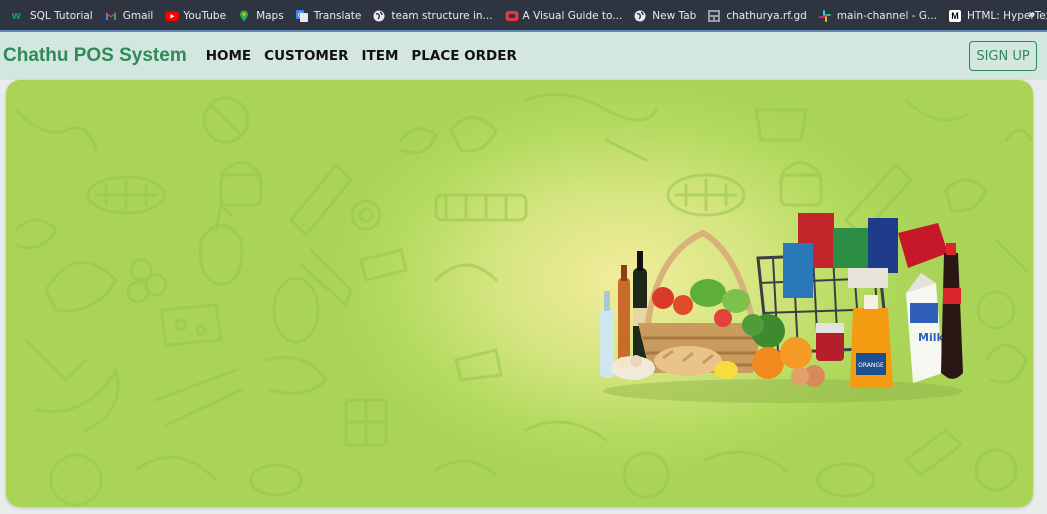 This screenshot has width=1047, height=514. What do you see at coordinates (463, 56) in the screenshot?
I see `nav-place-order: PLACE ORDER` at bounding box center [463, 56].